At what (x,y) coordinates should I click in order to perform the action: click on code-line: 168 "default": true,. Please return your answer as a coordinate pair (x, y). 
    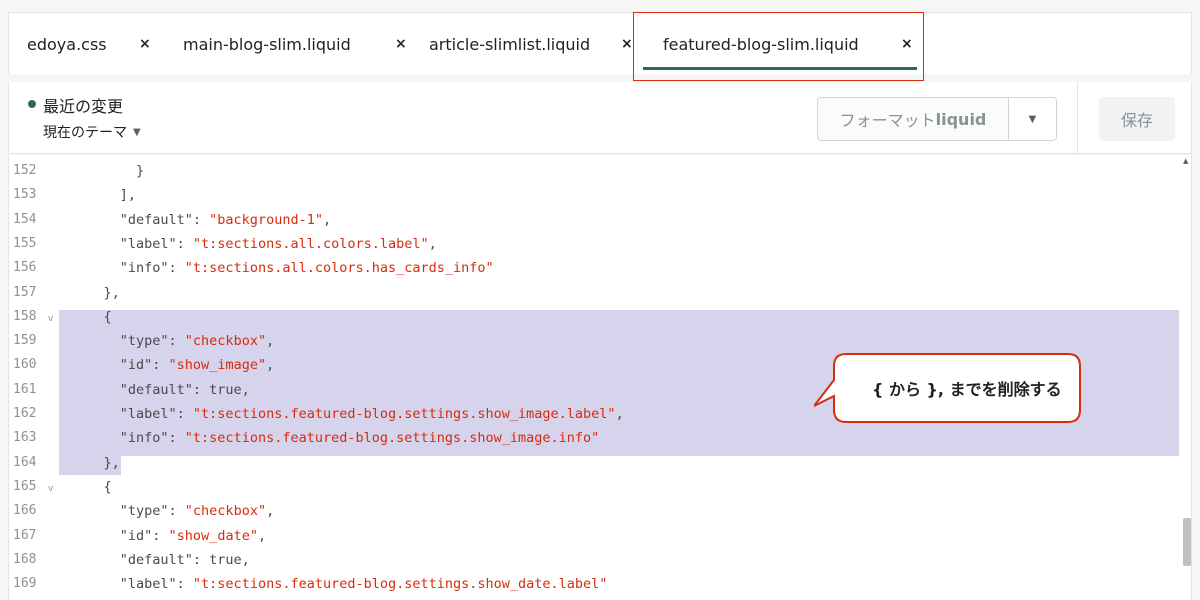
    Looking at the image, I should click on (594, 560).